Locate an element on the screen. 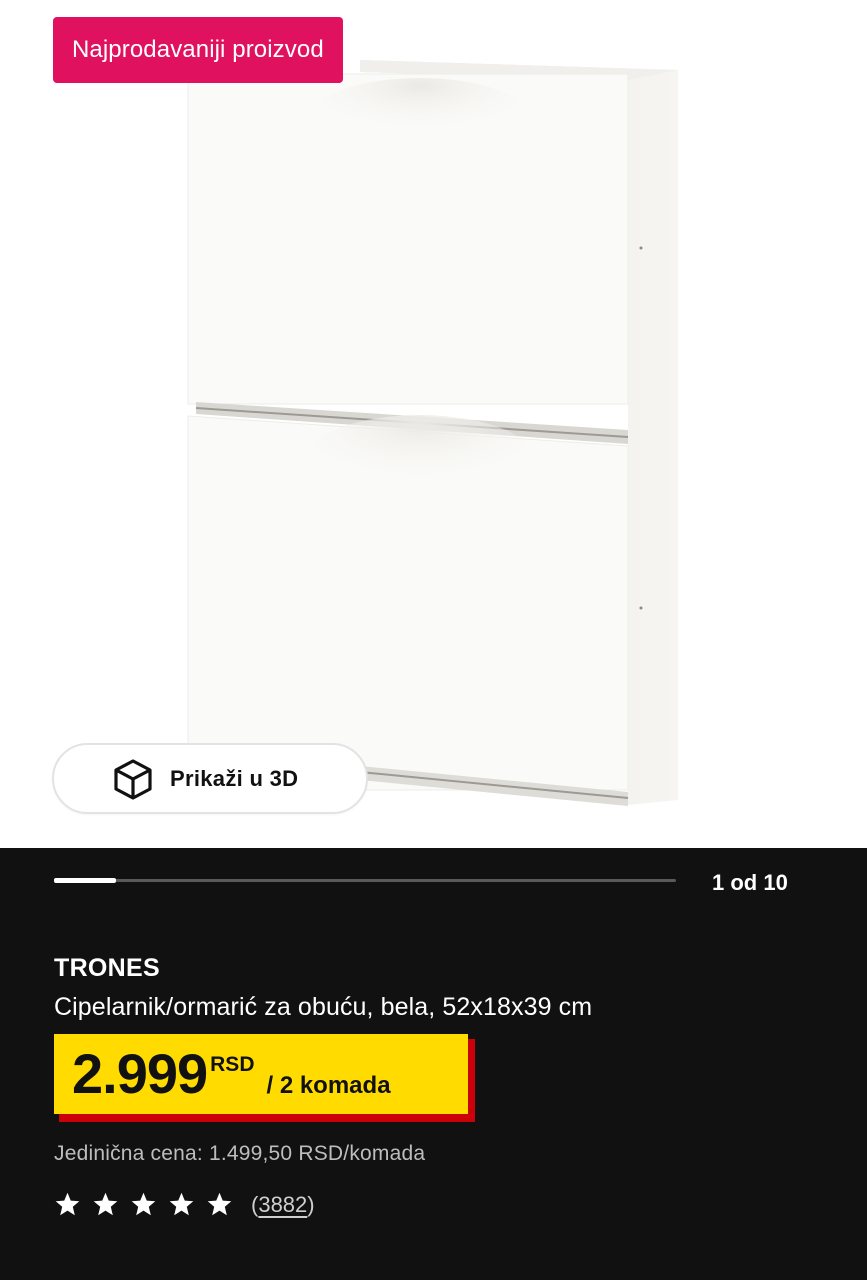  price-unit: / 2 komada is located at coordinates (328, 1085).